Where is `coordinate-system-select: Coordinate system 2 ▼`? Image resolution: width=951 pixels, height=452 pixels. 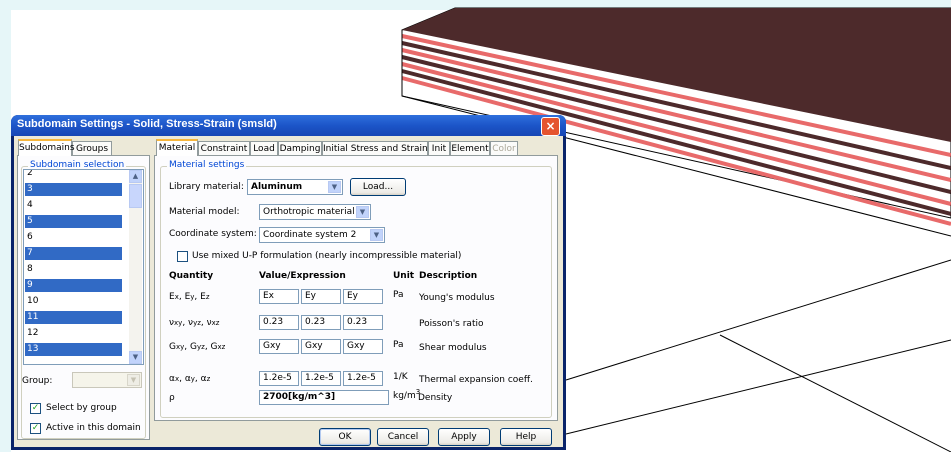
coordinate-system-select: Coordinate system 2 ▼ is located at coordinates (322, 235).